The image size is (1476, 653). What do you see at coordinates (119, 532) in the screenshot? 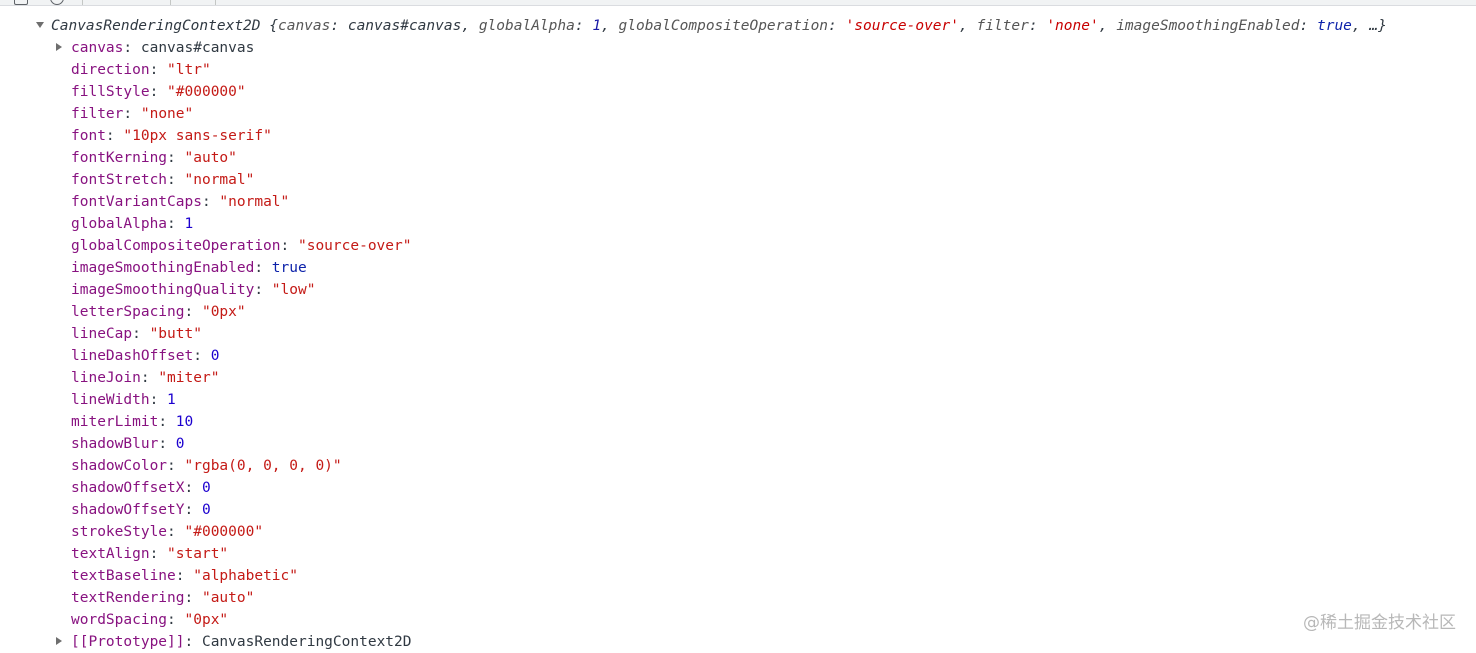
I see `property-key: strokeStyle` at bounding box center [119, 532].